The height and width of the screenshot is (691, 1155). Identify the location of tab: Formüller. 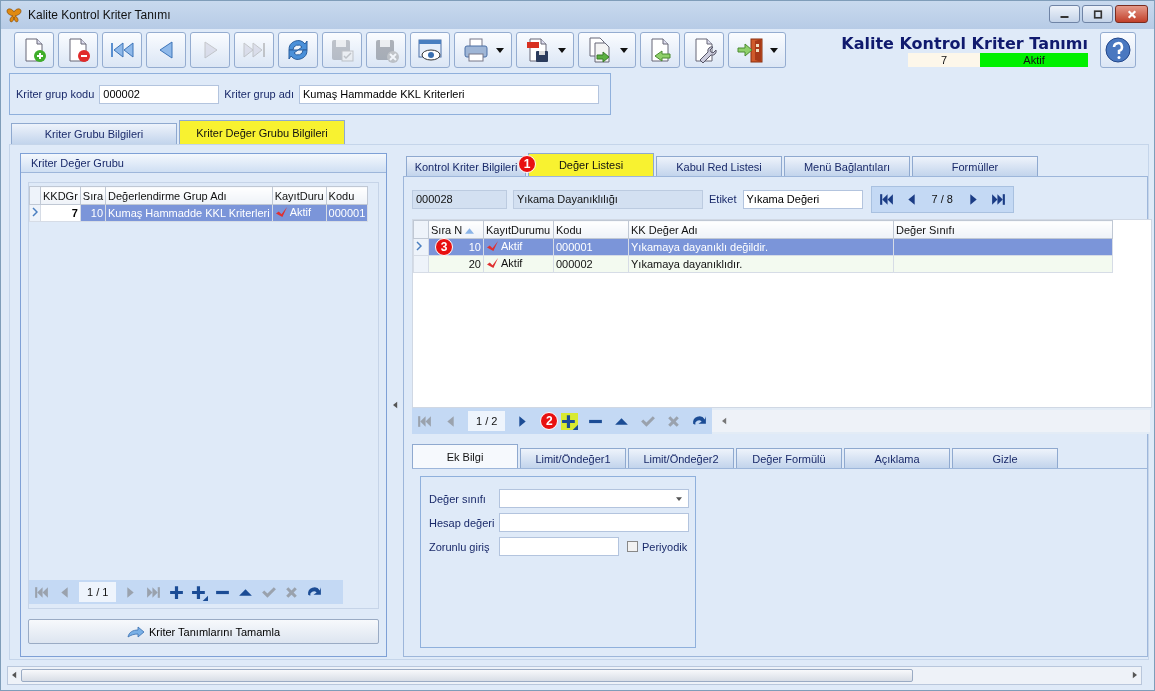
(975, 166).